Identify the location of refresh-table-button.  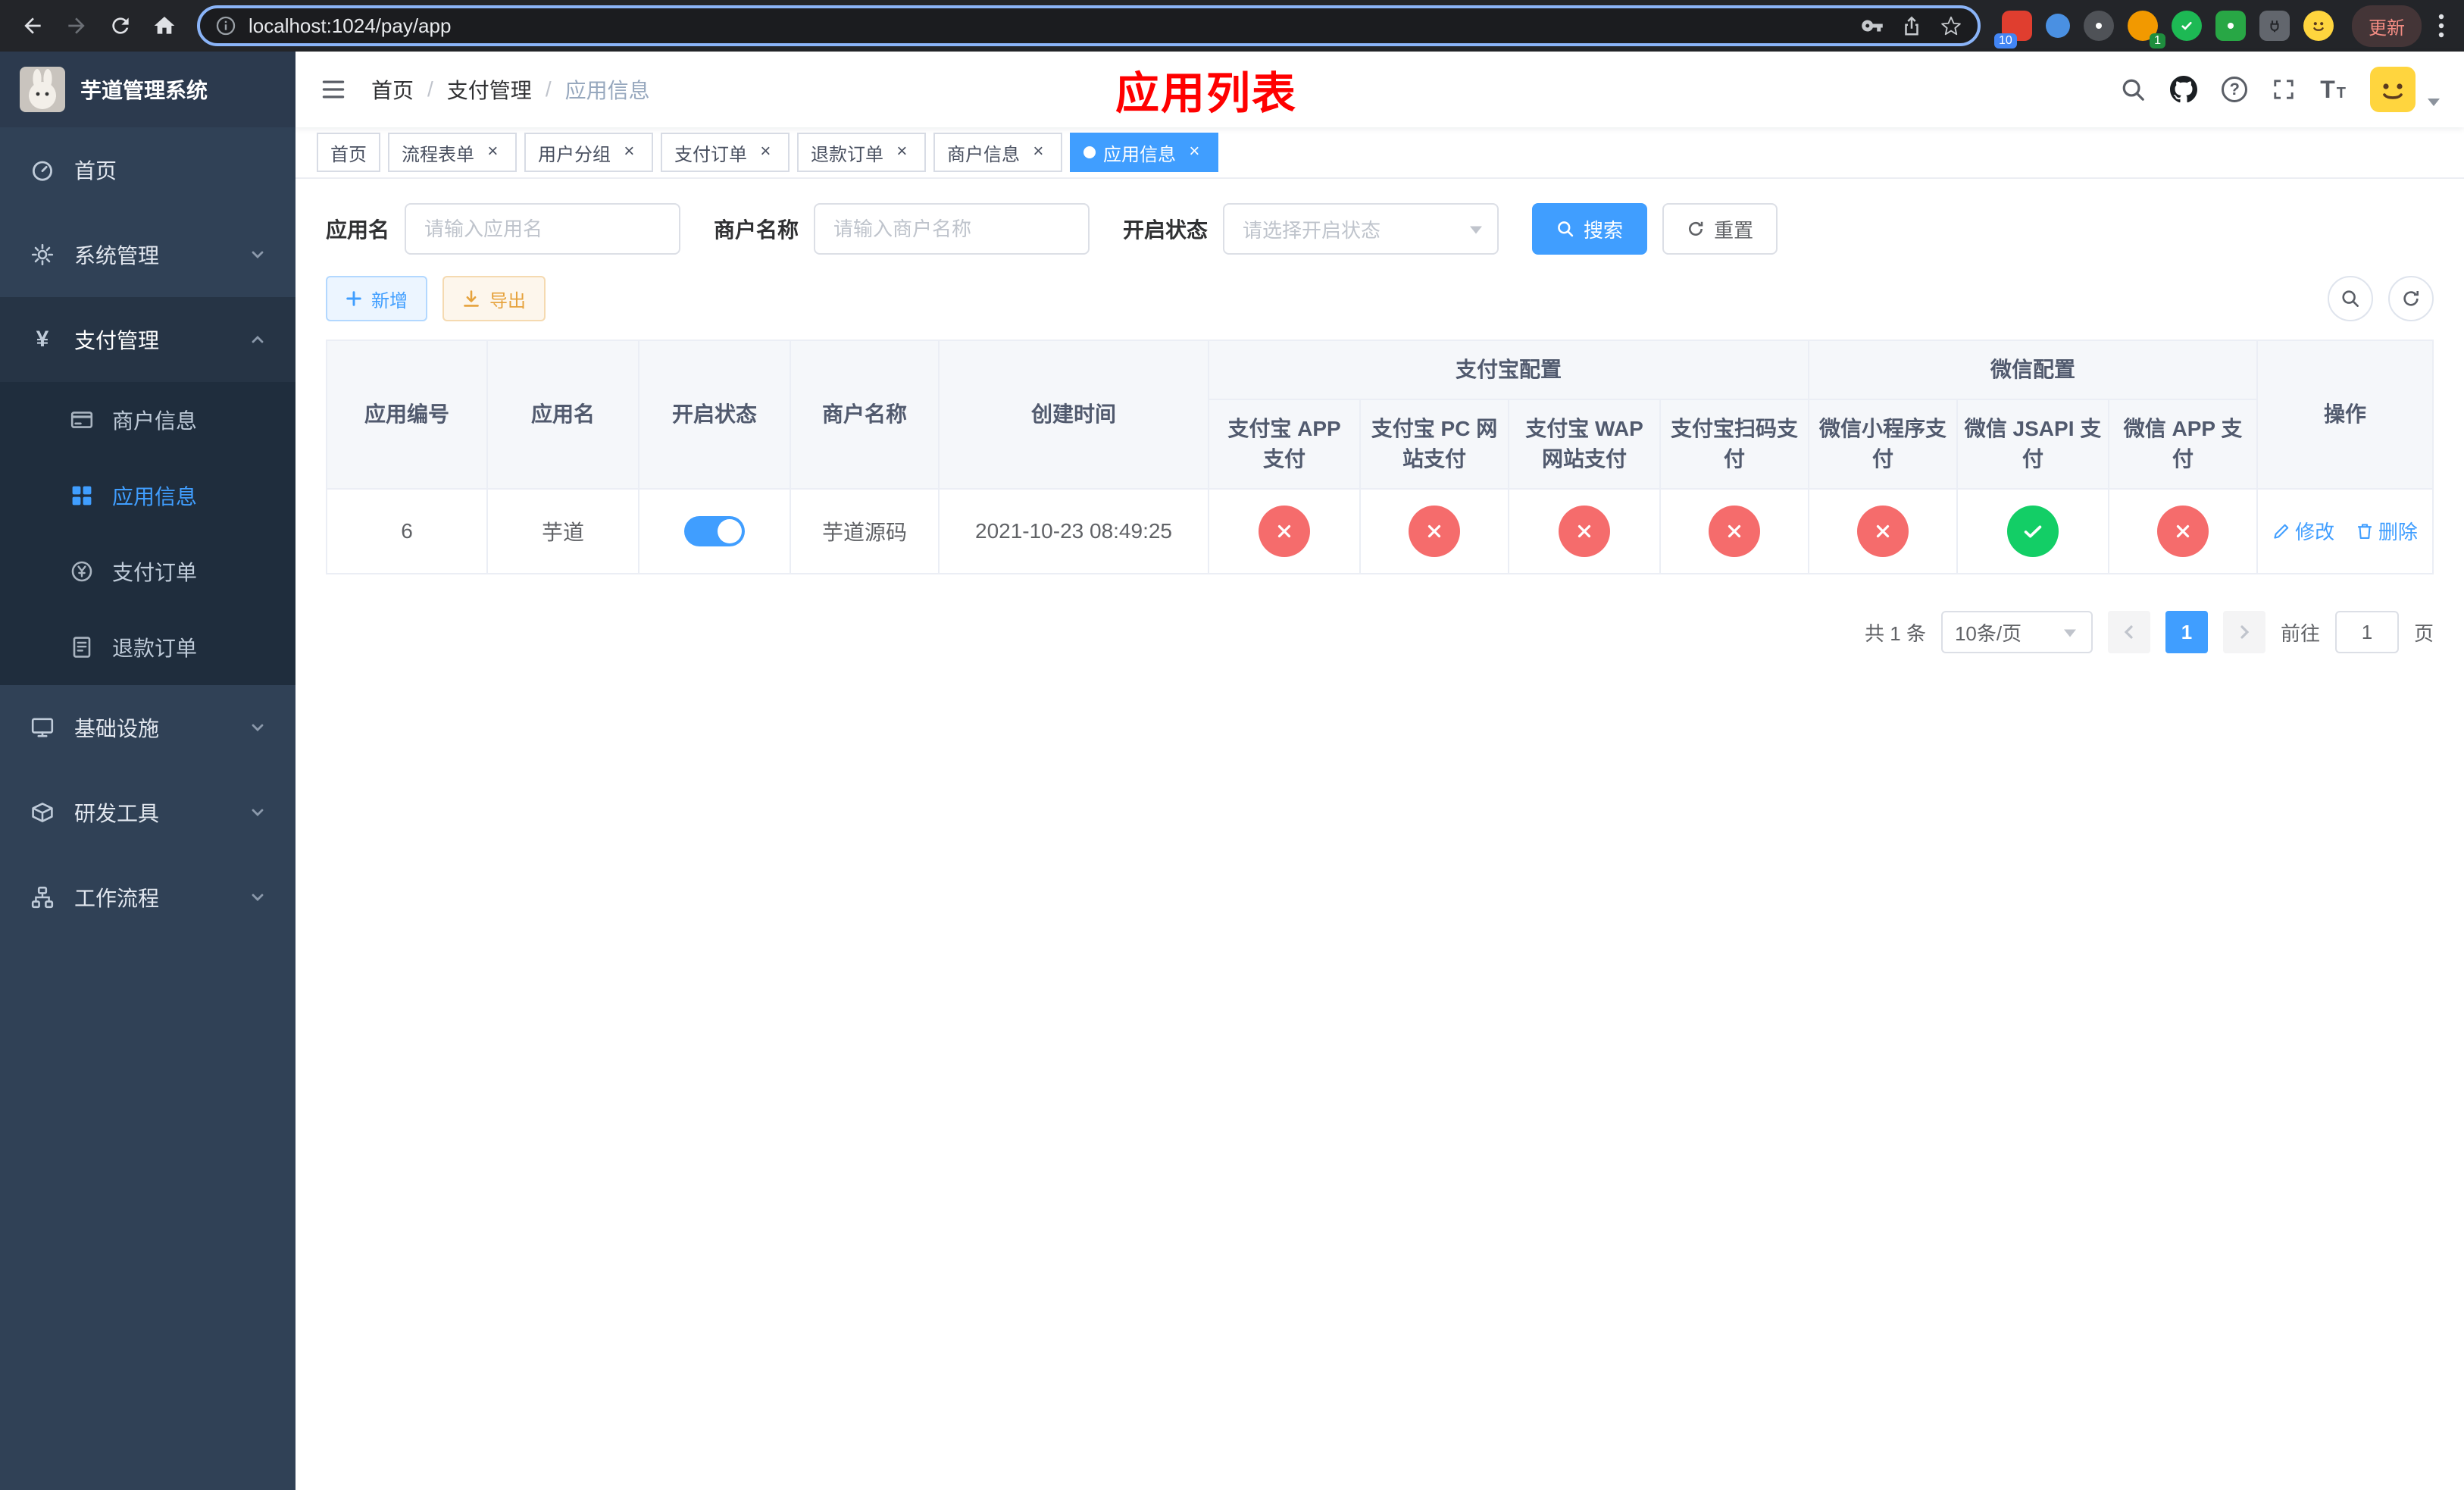
(2411, 298).